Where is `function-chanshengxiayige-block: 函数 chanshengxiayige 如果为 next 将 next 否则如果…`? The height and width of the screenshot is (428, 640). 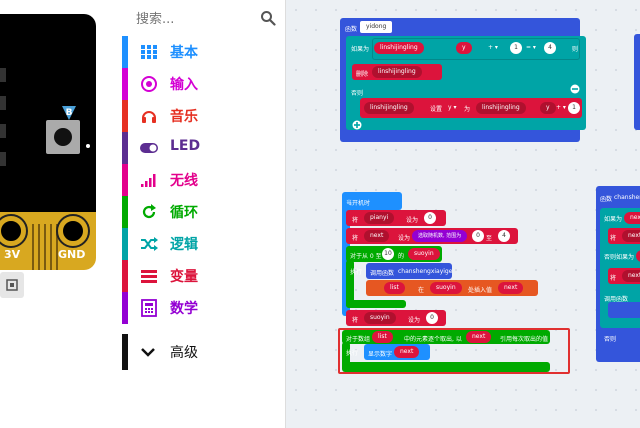 function-chanshengxiayige-block: 函数 chanshengxiayige 如果为 next 将 next 否则如果… is located at coordinates (618, 274).